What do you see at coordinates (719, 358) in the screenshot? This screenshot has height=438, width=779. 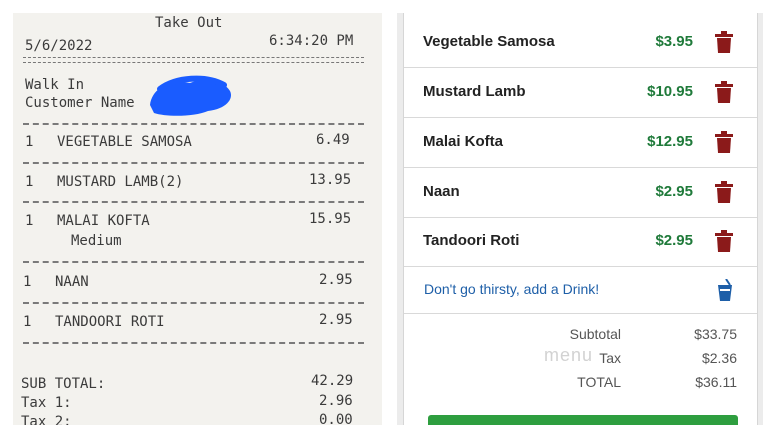 I see `tax-value: $2.36` at bounding box center [719, 358].